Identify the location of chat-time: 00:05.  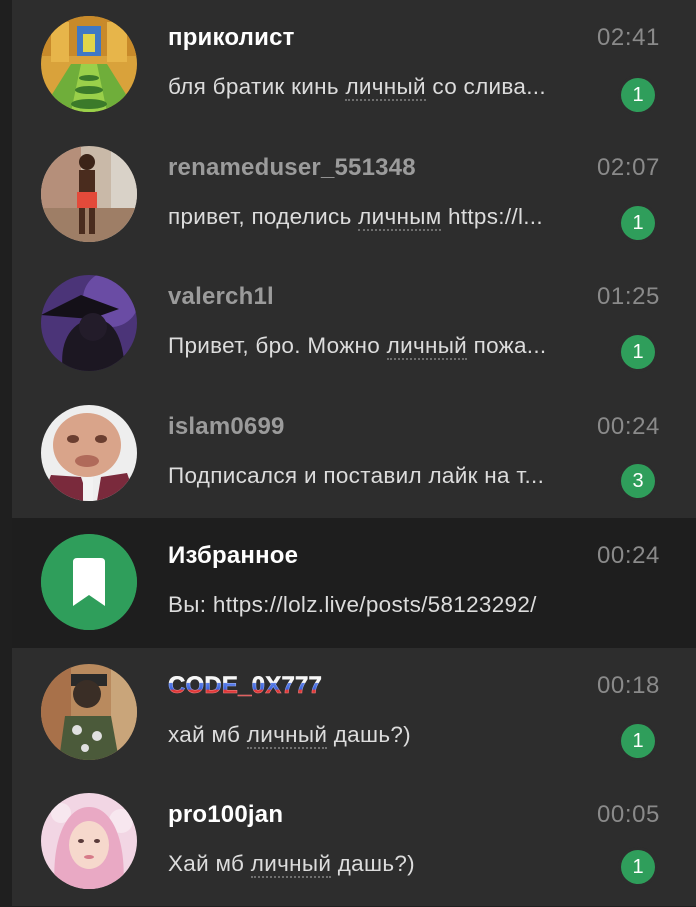
(628, 814).